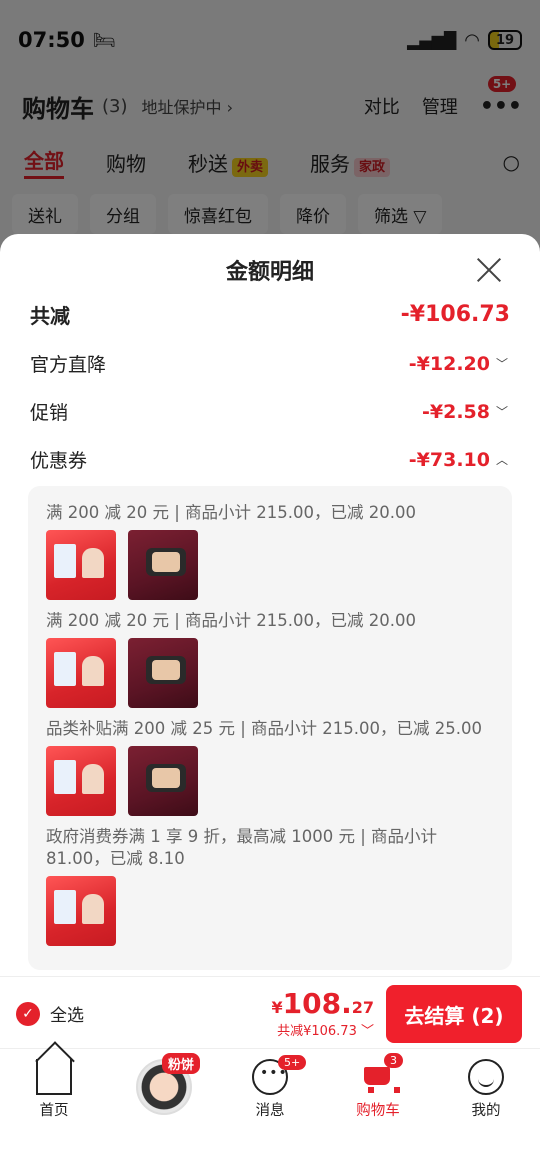 The height and width of the screenshot is (1169, 540). I want to click on coupon-row: 优惠券 -¥73.10 ︿, so click(270, 459).